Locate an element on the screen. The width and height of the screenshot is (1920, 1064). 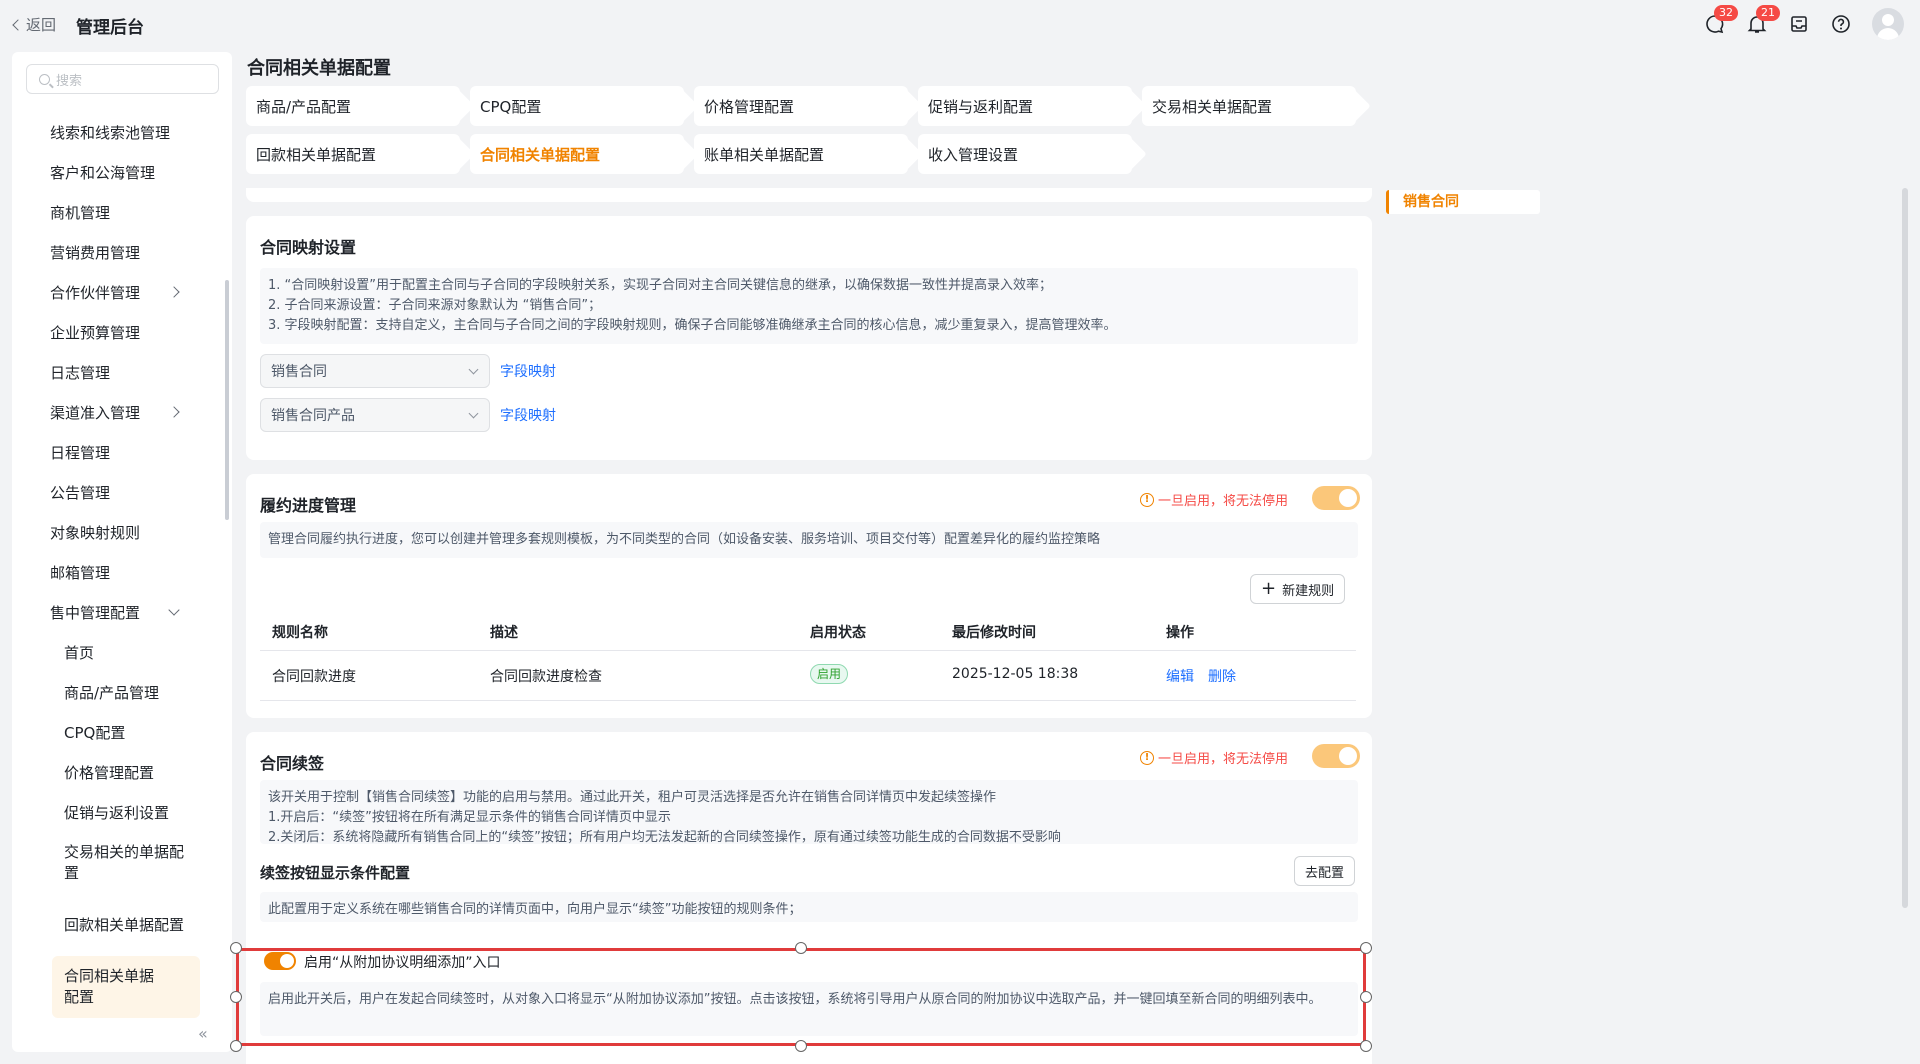
select-value: 销售合同产品 is located at coordinates (313, 416).